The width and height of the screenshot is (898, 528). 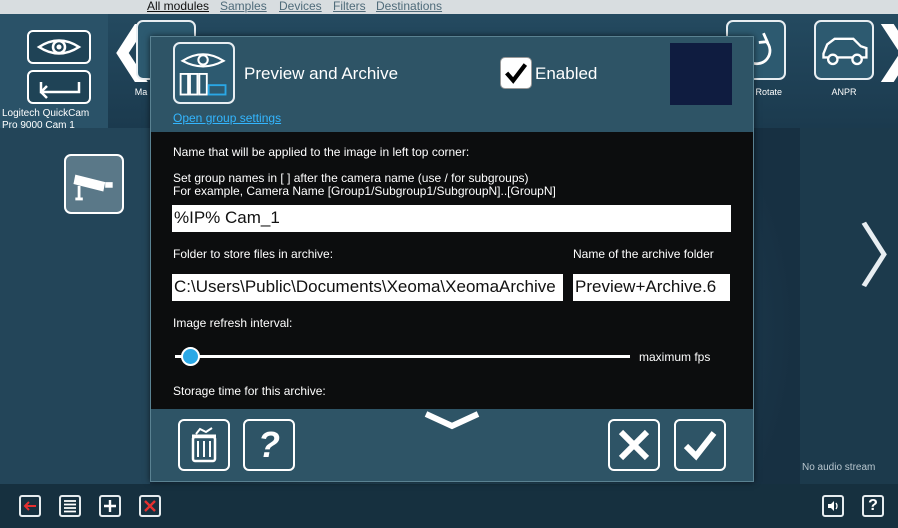 I want to click on bottom-toolbar, so click(x=449, y=506).